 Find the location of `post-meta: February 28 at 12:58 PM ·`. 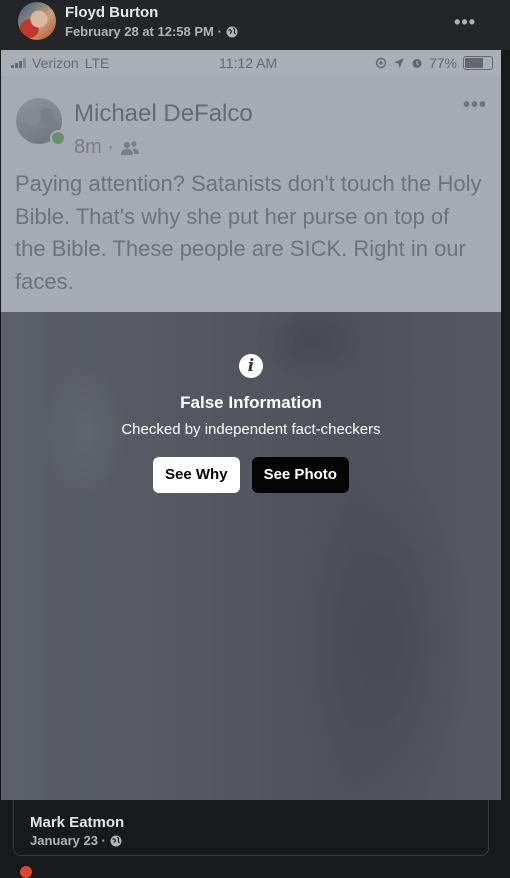

post-meta: February 28 at 12:58 PM · is located at coordinates (151, 31).